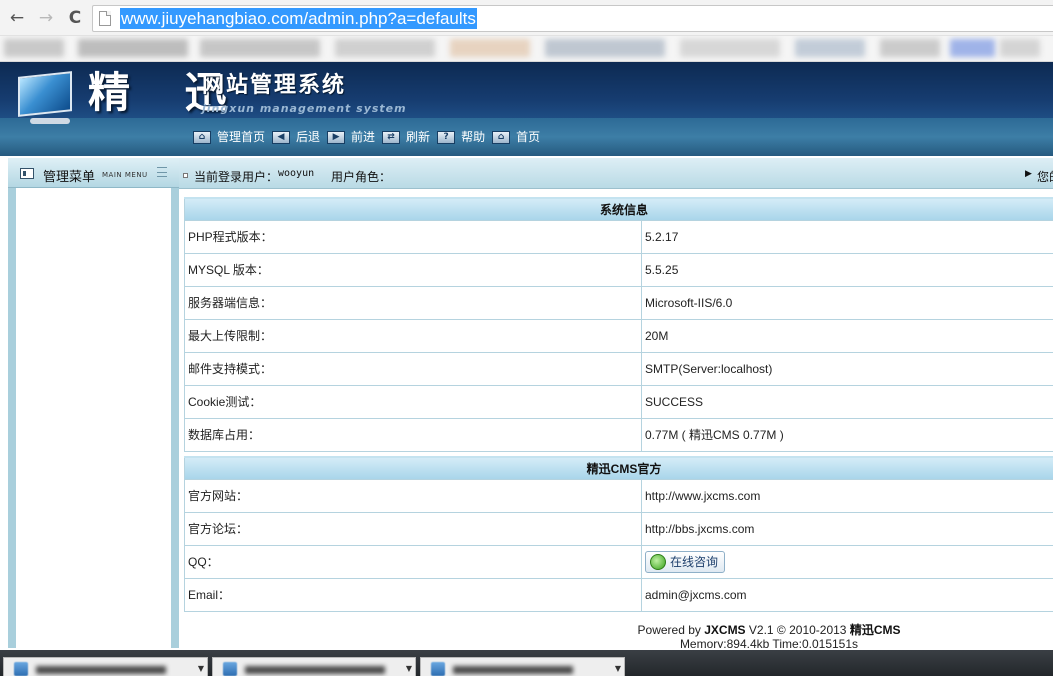 The width and height of the screenshot is (1053, 676). I want to click on info-value: SMTP(Server:localhost), so click(847, 368).